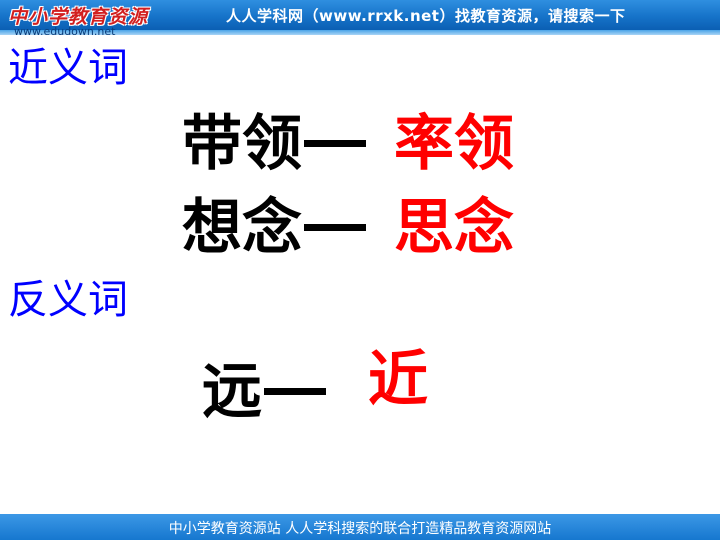 The image size is (720, 540). What do you see at coordinates (64, 32) in the screenshot?
I see `logo-url: www.edudown.net` at bounding box center [64, 32].